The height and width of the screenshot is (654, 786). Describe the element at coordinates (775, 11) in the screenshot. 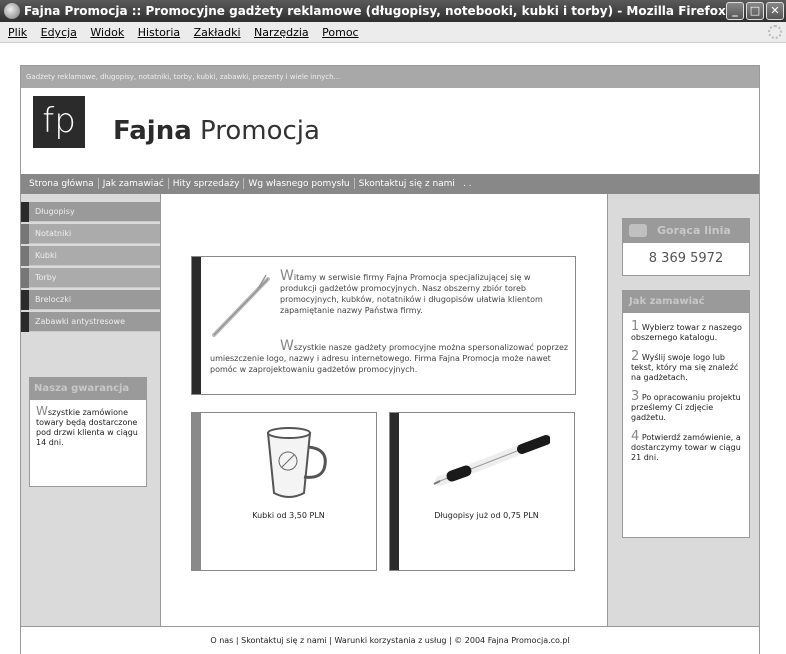

I see `close-button: ✕` at that location.